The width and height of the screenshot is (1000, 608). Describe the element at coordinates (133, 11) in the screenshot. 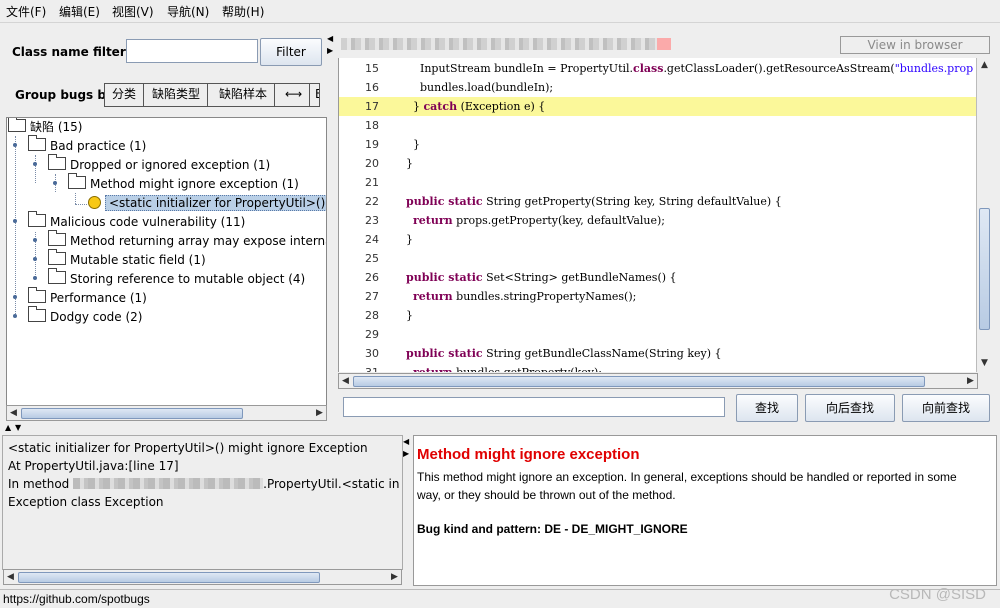

I see `menu-view: 视图(V)` at that location.